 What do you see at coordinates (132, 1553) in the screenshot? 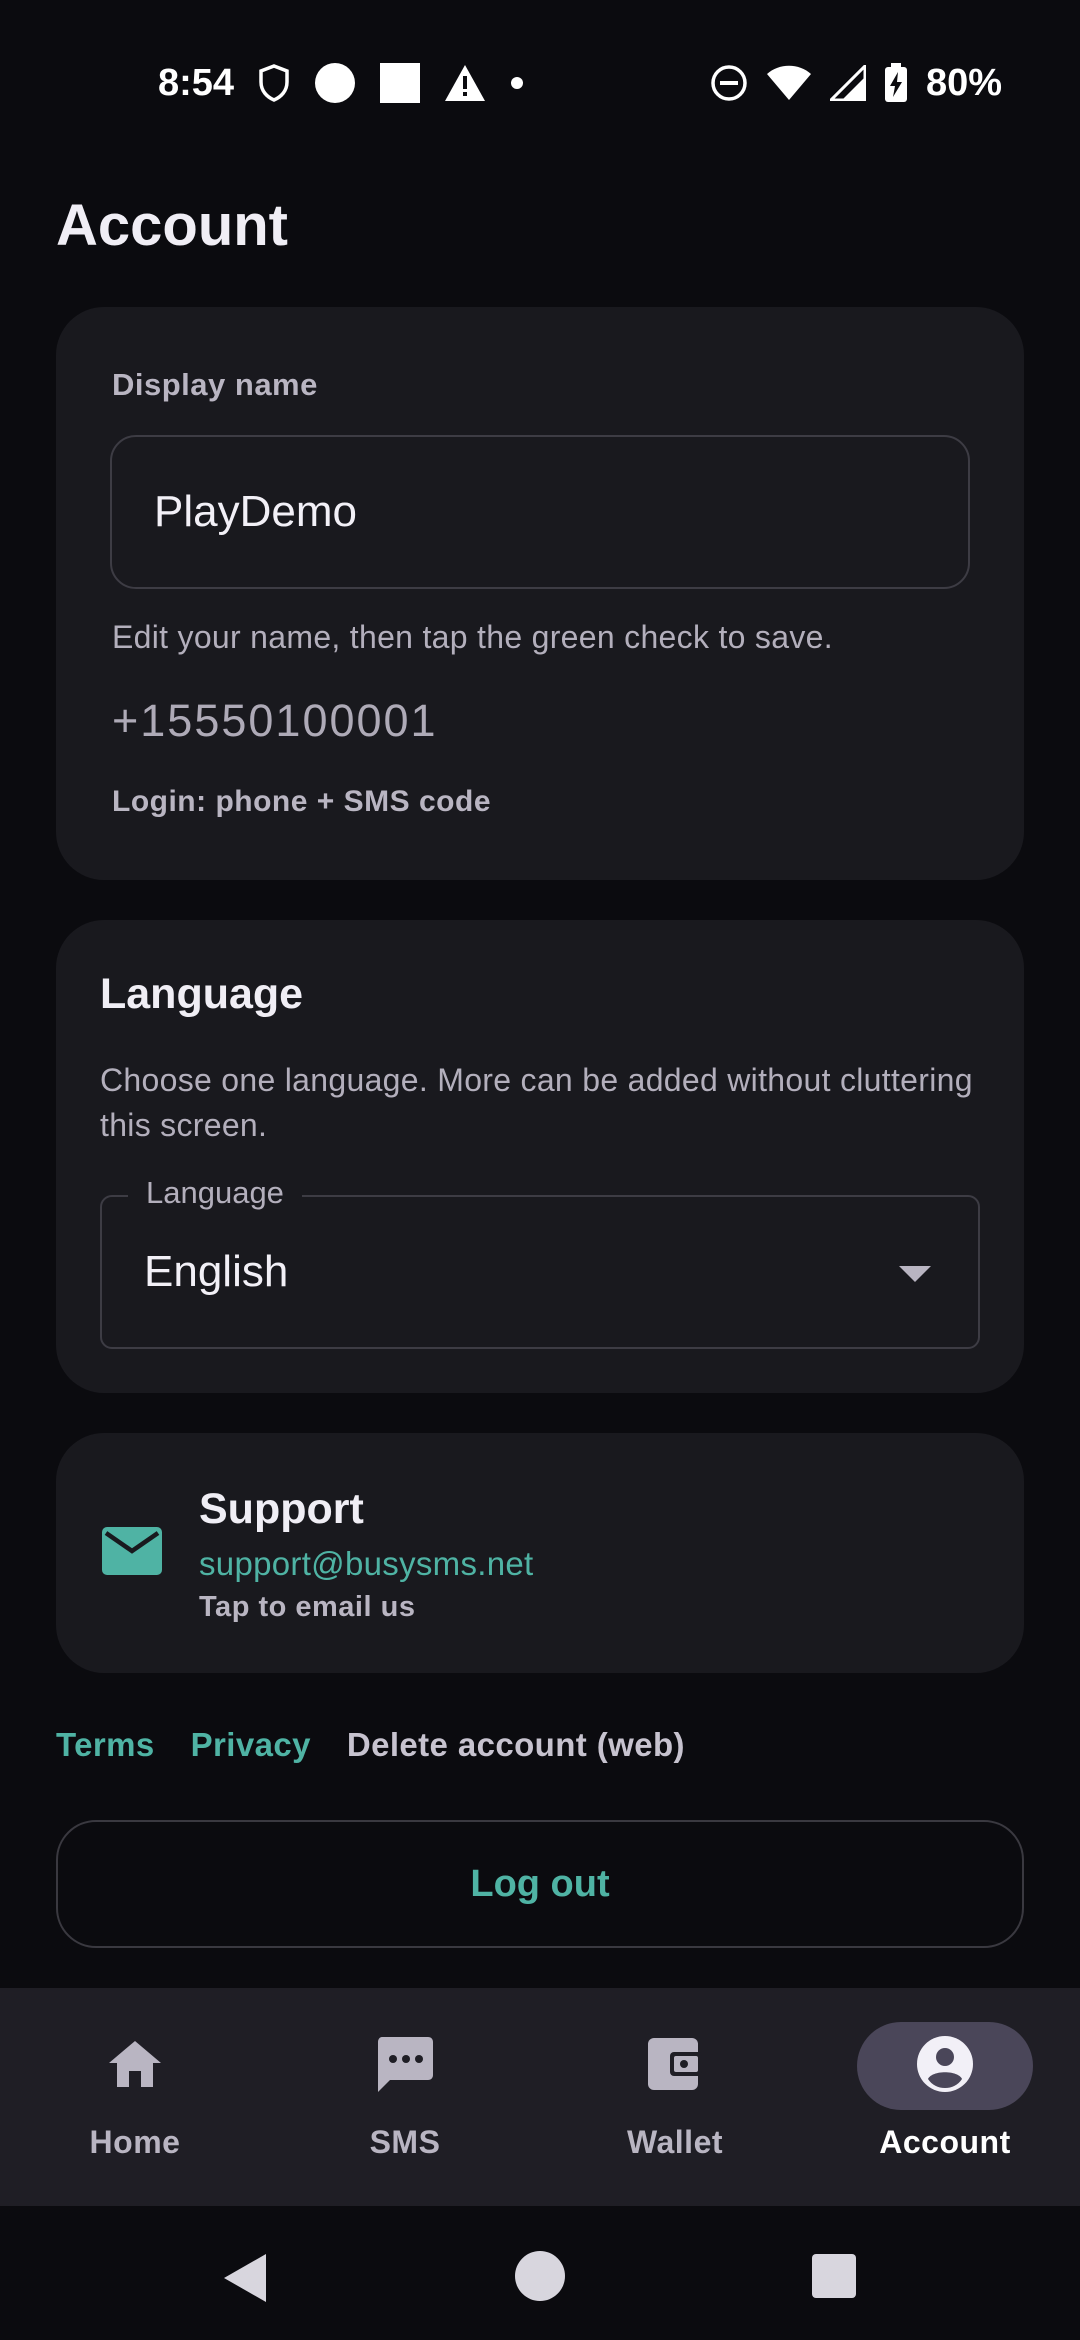
I see `mail-icon` at bounding box center [132, 1553].